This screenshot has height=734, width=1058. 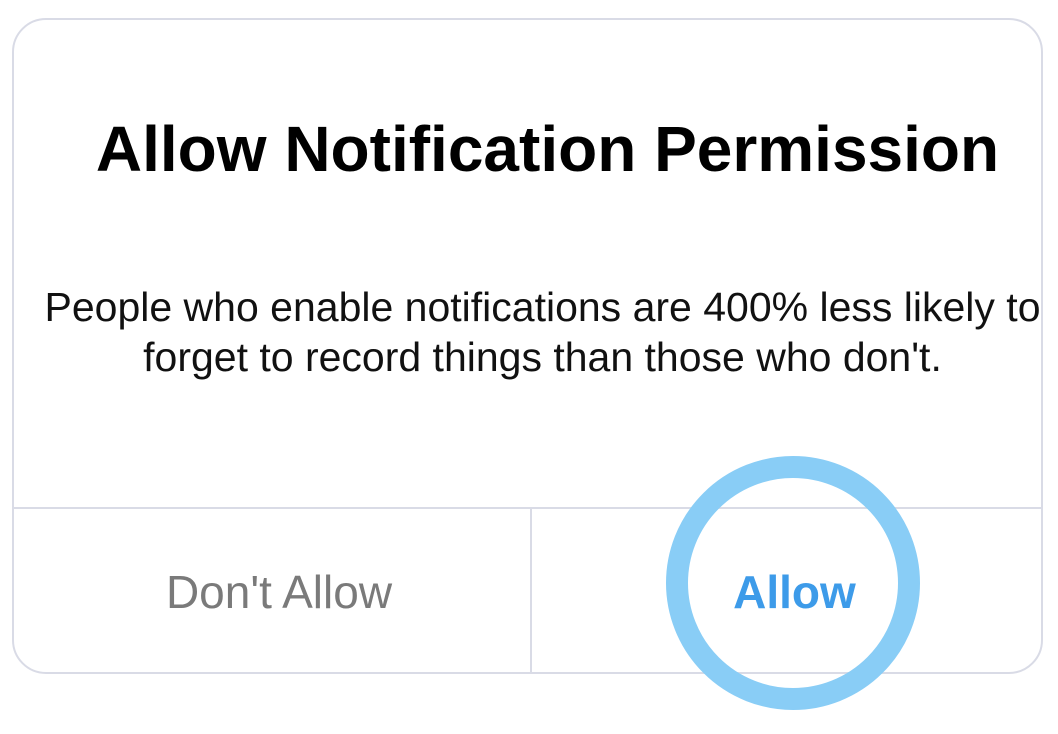 What do you see at coordinates (787, 591) in the screenshot?
I see `allow-button: Allow` at bounding box center [787, 591].